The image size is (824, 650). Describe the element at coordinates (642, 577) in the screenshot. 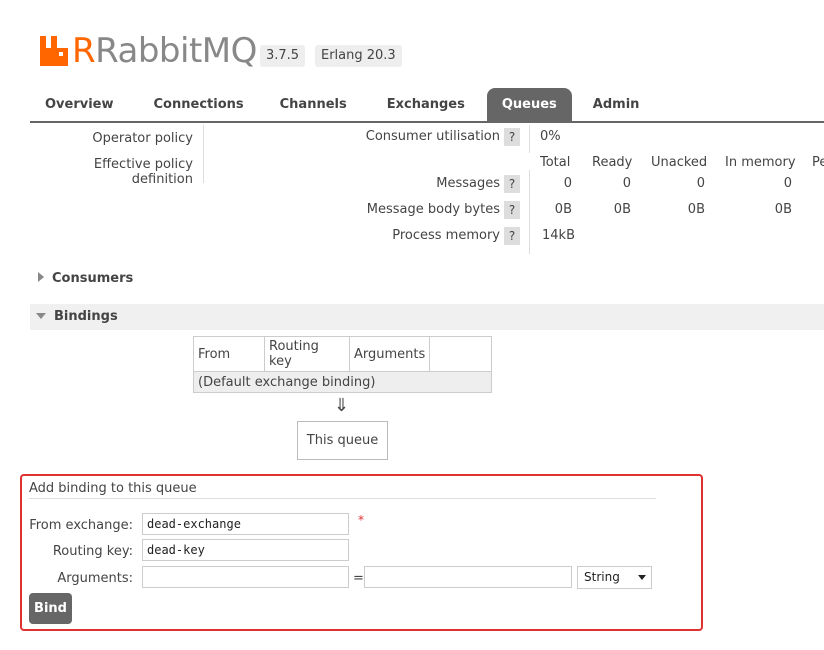

I see `chevron-down-icon` at that location.